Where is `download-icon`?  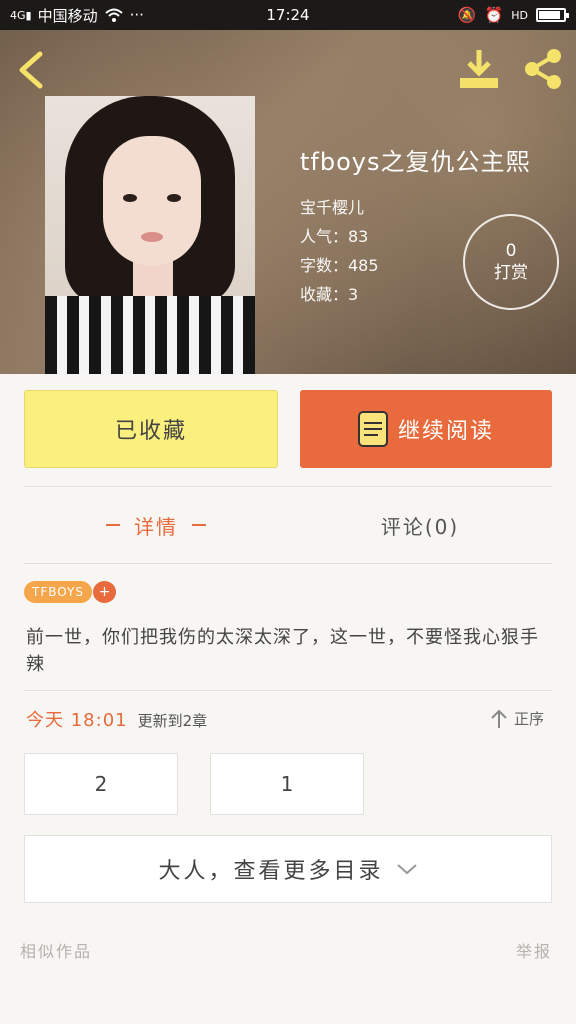
download-icon is located at coordinates (479, 69).